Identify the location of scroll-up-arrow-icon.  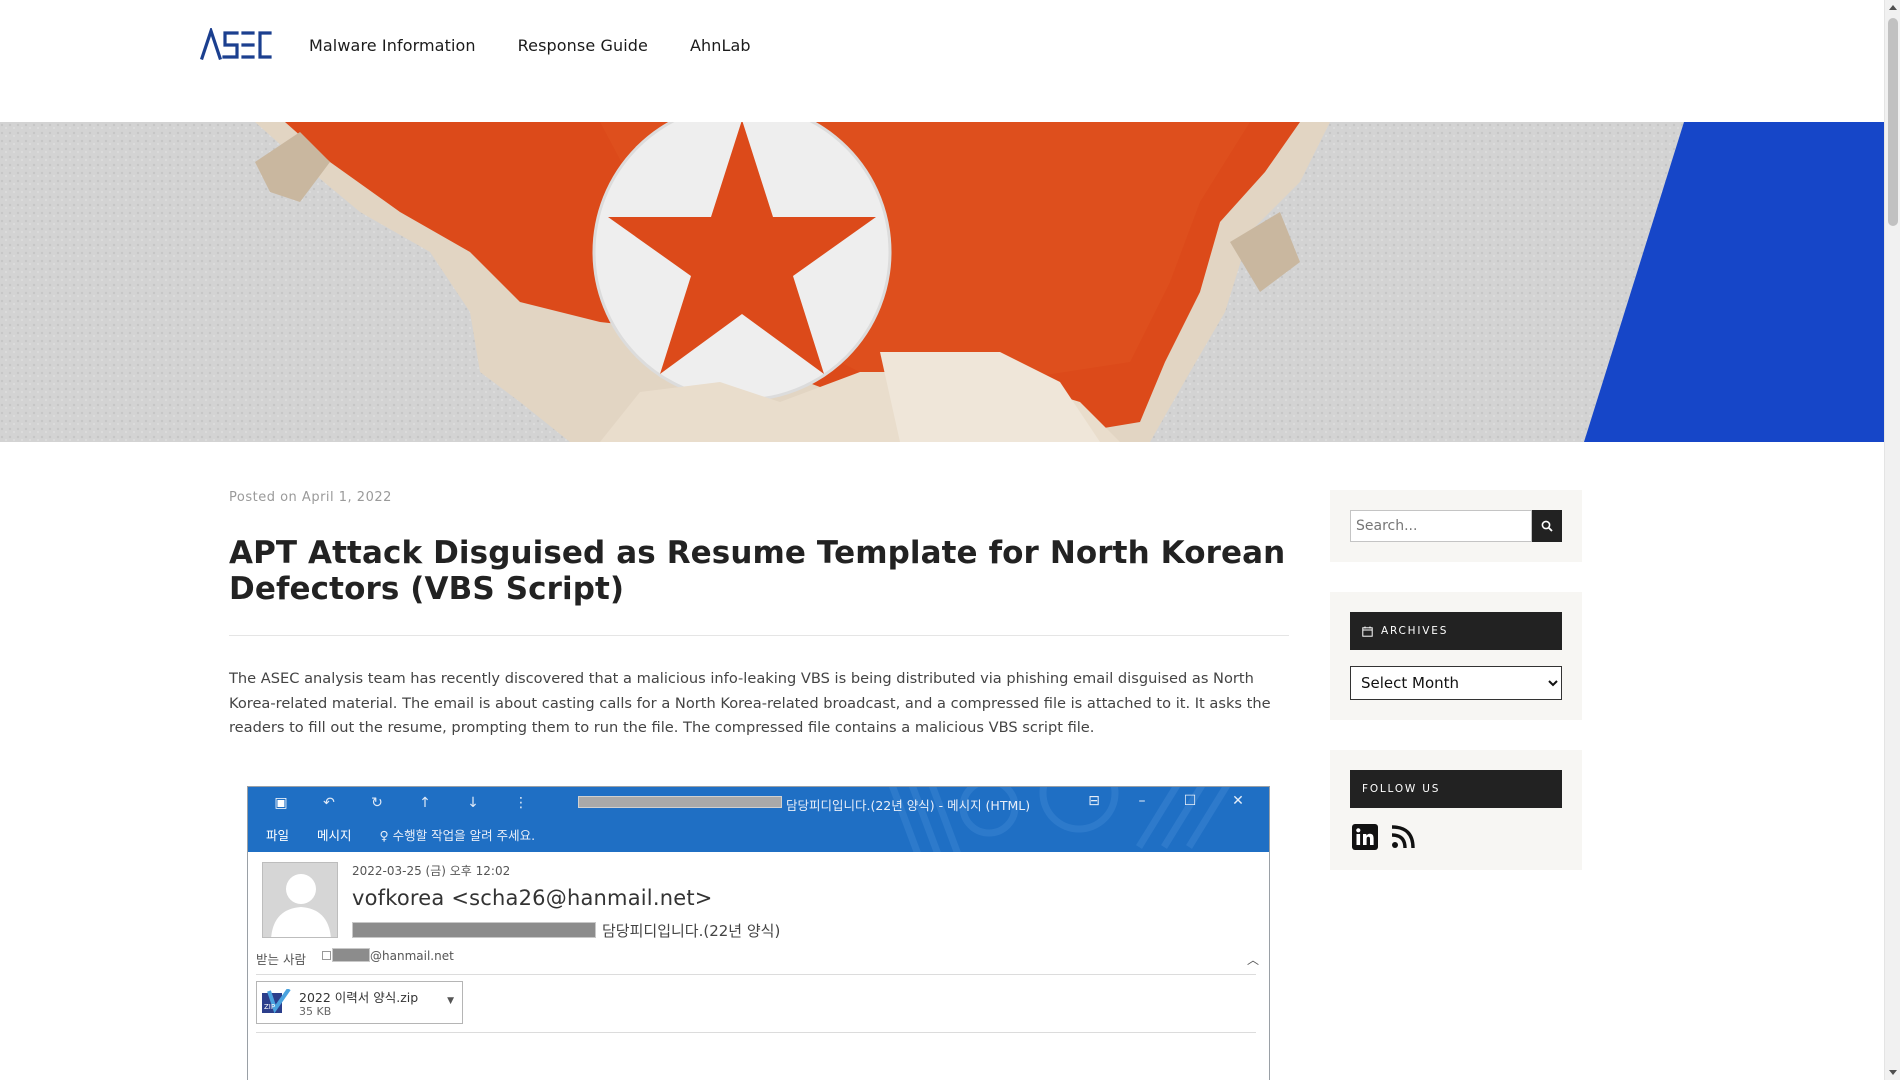
(1893, 7).